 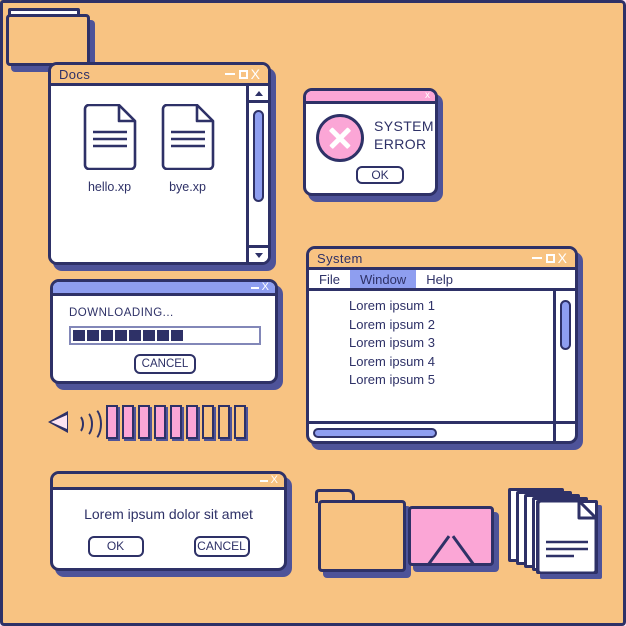 What do you see at coordinates (451, 325) in the screenshot?
I see `list-item: Lorem ipsum 2` at bounding box center [451, 325].